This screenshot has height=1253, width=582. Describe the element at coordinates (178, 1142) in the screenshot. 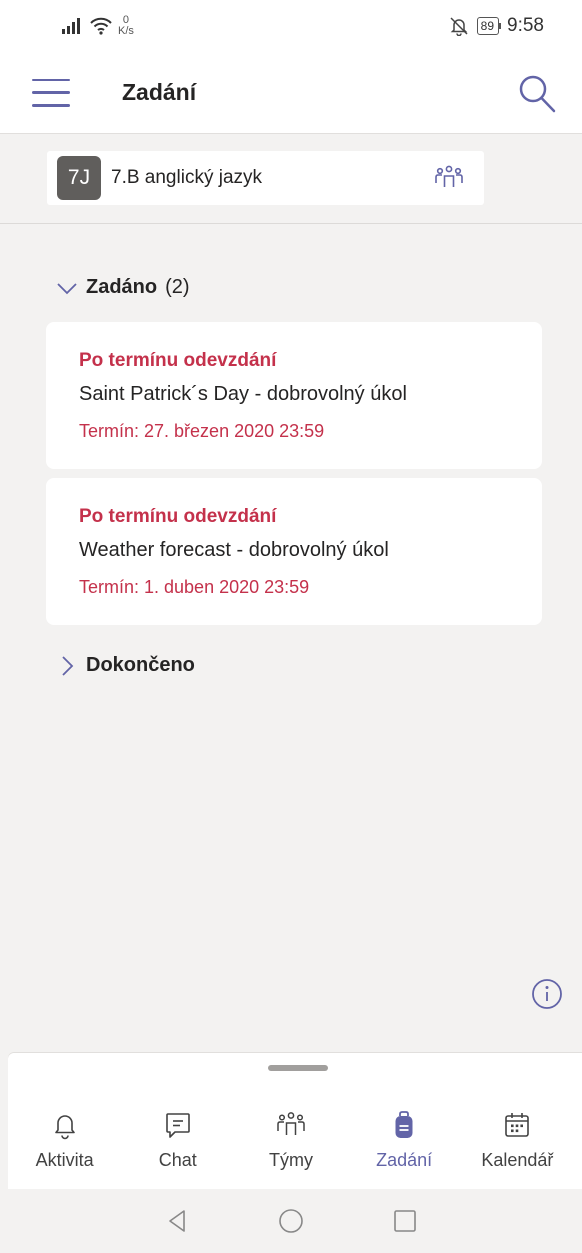

I see `nav-item-chat: Chat` at that location.